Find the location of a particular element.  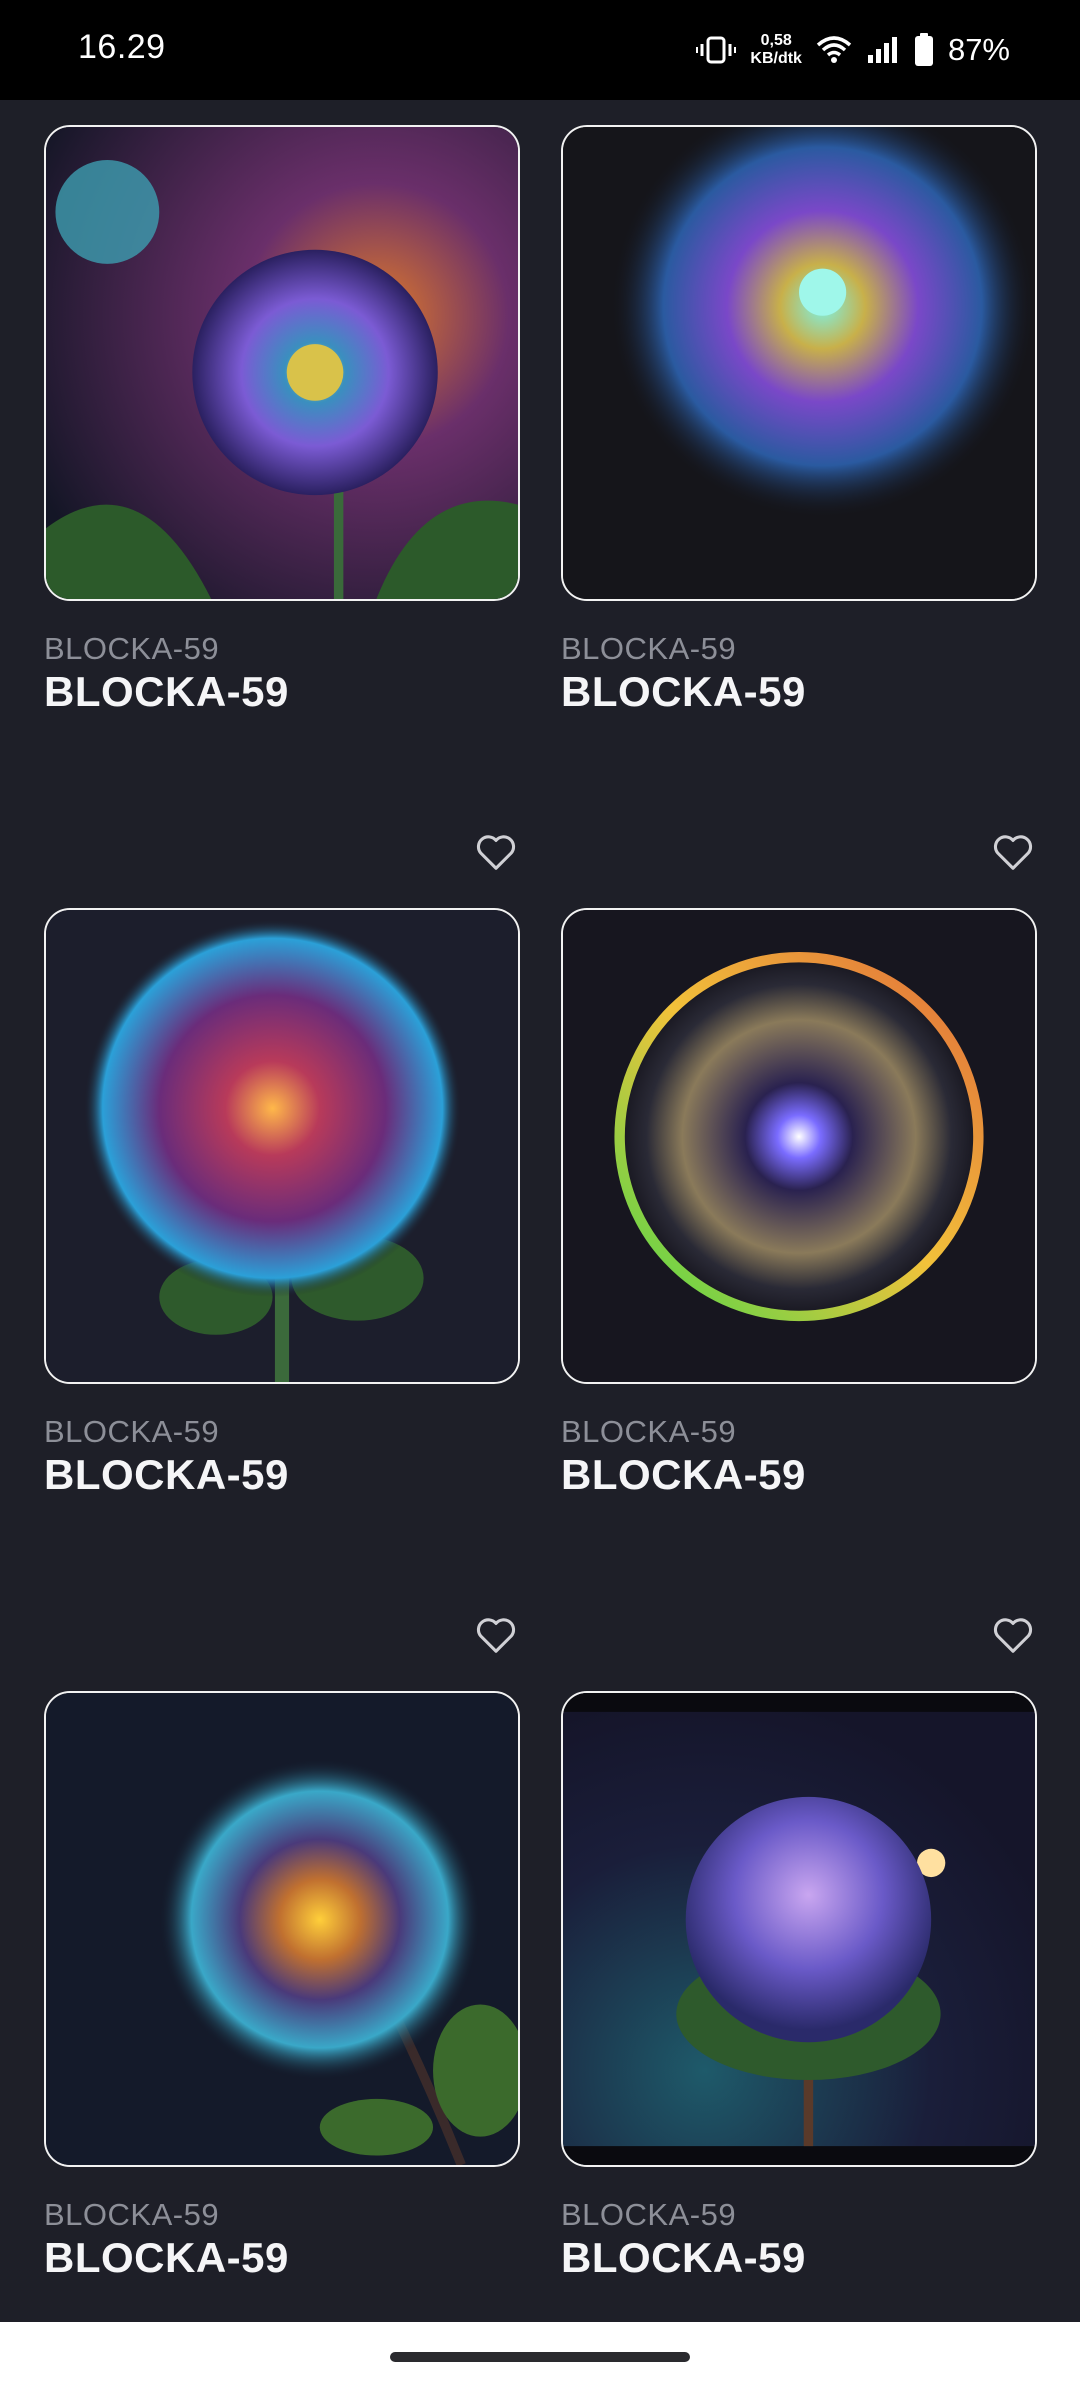

network-speed-unit: KB/dtk is located at coordinates (776, 58).